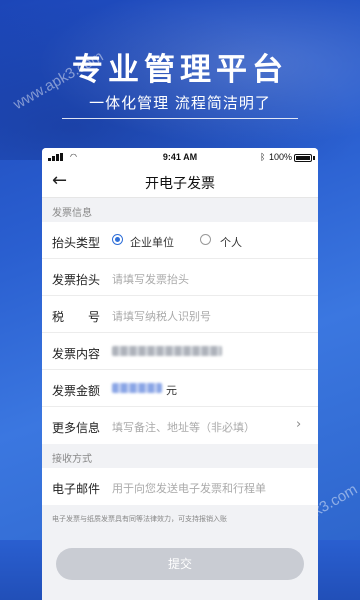 This screenshot has height=600, width=360. I want to click on status-bar: ◠ 9:41 AM ᛒ 100%, so click(180, 157).